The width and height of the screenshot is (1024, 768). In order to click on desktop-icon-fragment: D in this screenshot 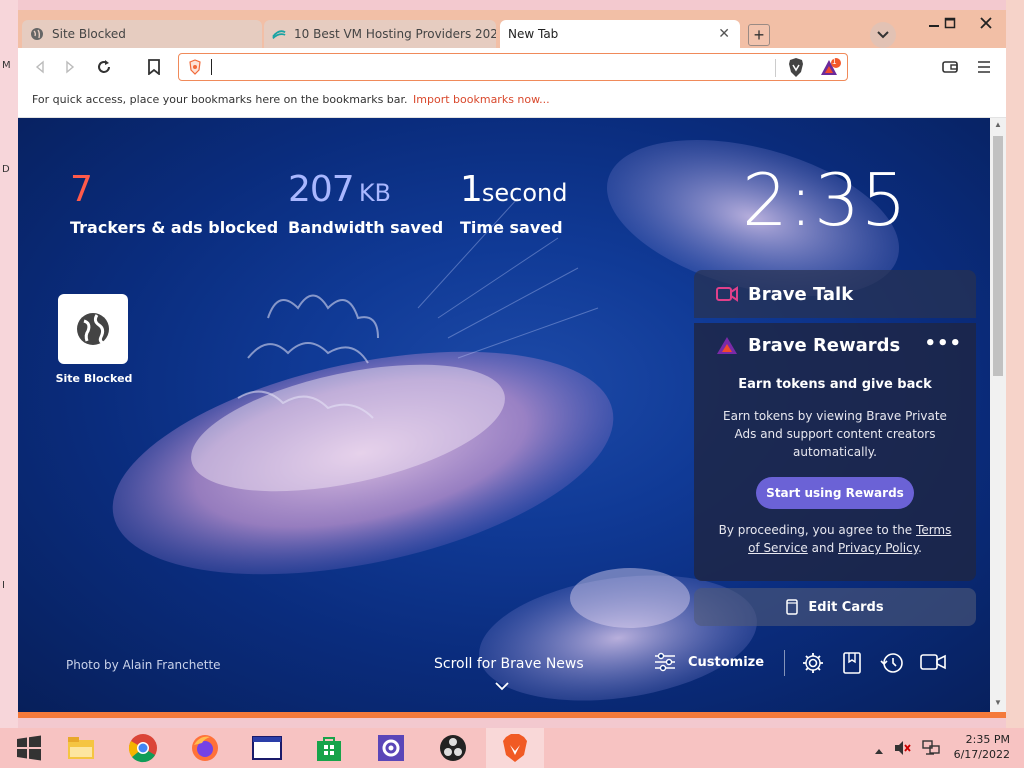, I will do `click(6, 169)`.